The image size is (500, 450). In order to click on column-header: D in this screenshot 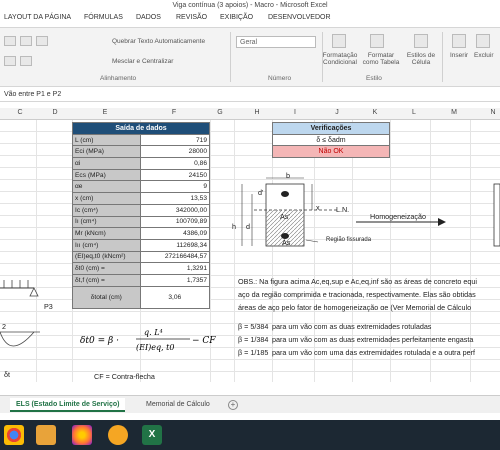, I will do `click(55, 112)`.